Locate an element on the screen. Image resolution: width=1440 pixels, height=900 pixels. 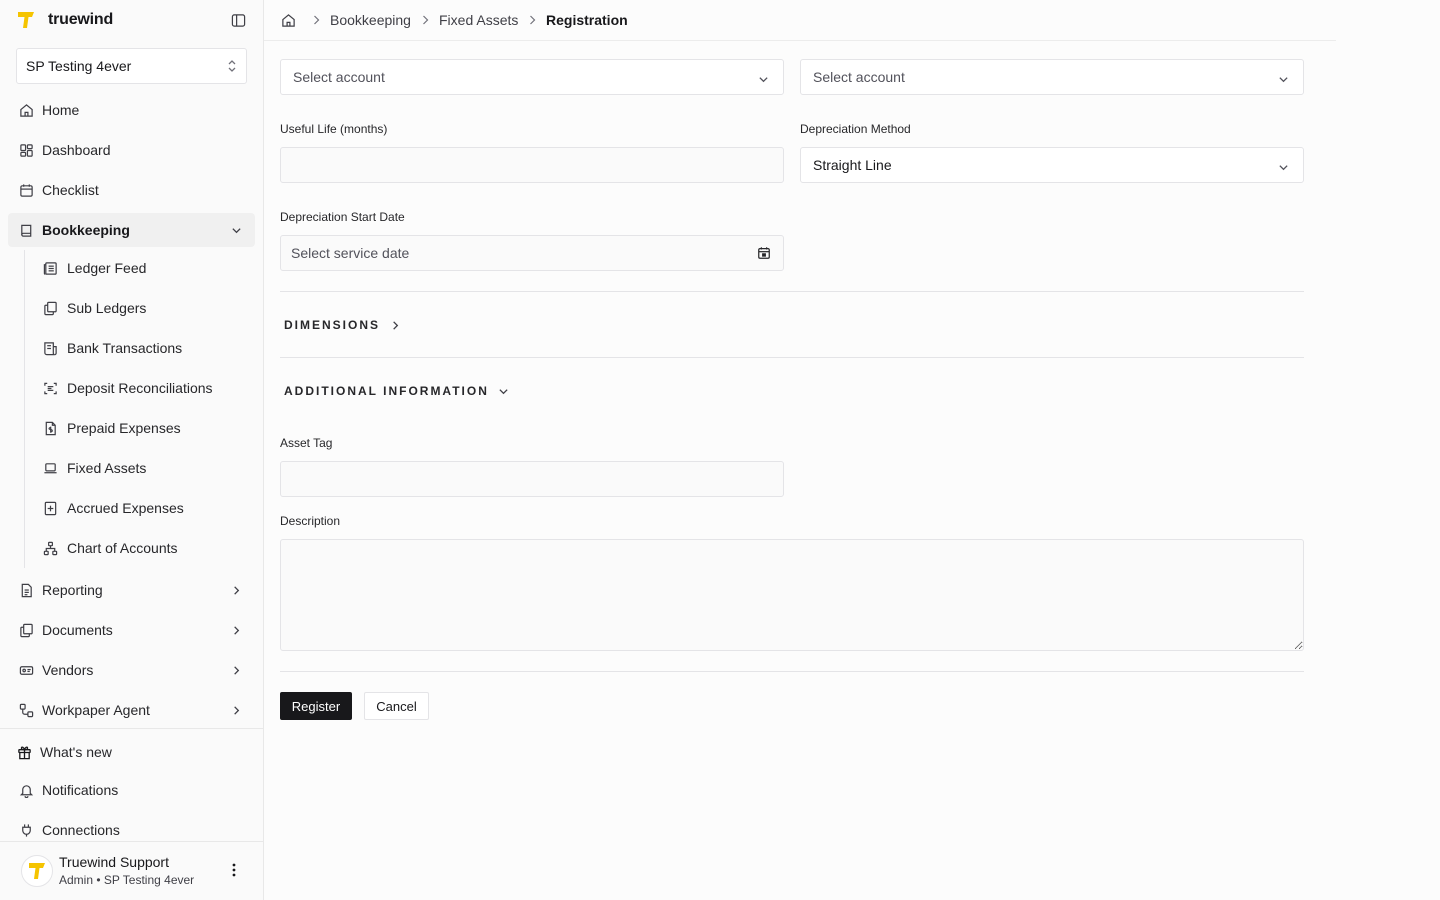
account-select-1-placeholder: Select account is located at coordinates (339, 77).